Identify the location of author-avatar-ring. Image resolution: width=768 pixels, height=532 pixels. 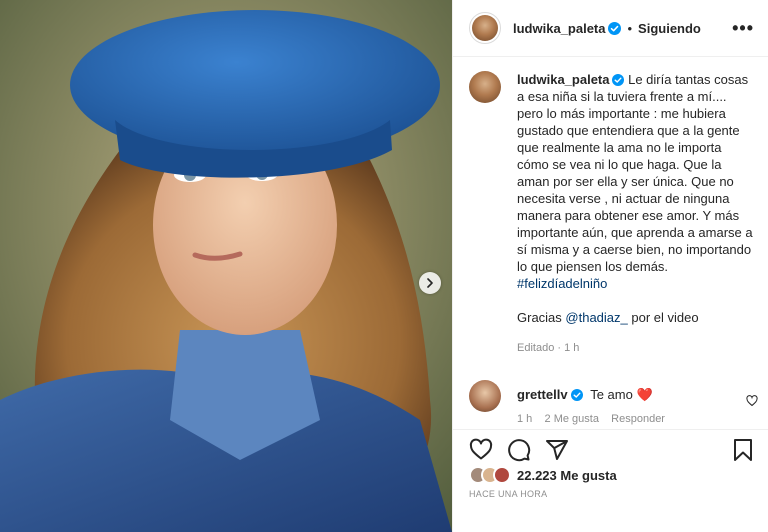
(485, 28).